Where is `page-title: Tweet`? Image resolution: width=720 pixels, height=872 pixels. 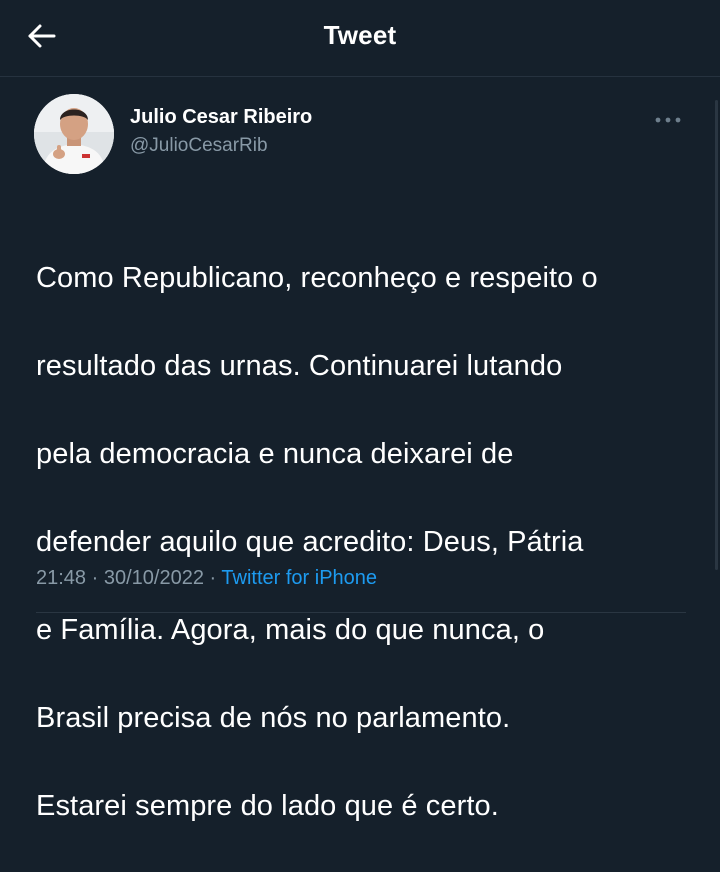 page-title: Tweet is located at coordinates (360, 35).